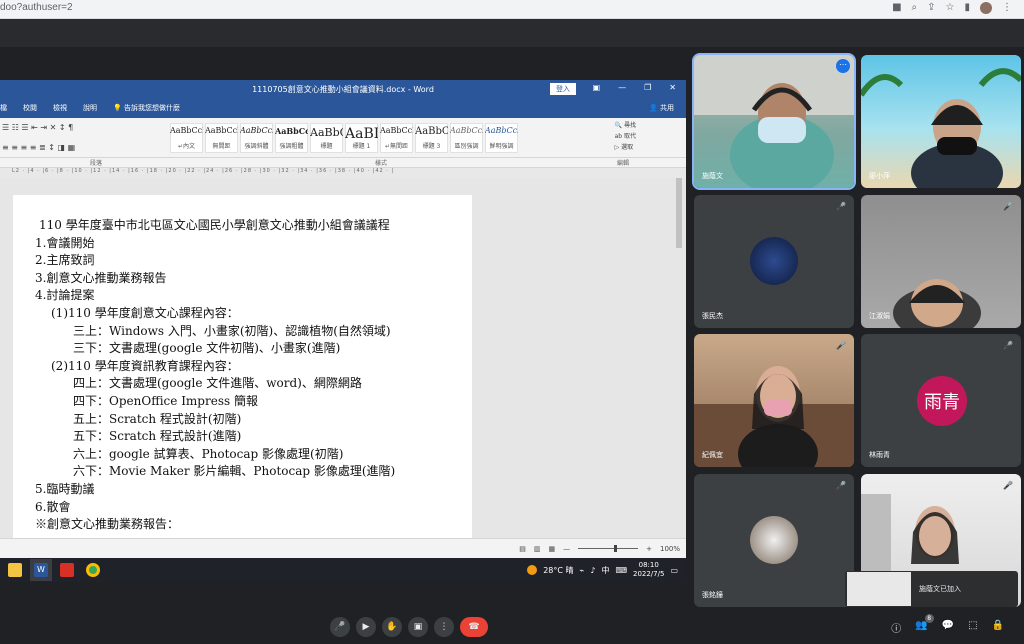  Describe the element at coordinates (647, 87) in the screenshot. I see `maximize-icon: ❐` at that location.